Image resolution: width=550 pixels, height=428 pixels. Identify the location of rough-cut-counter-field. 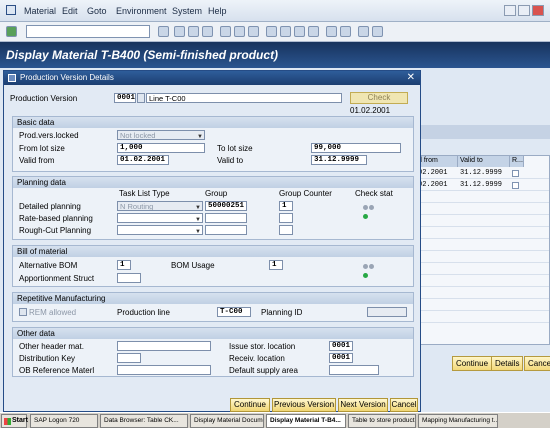
(286, 230).